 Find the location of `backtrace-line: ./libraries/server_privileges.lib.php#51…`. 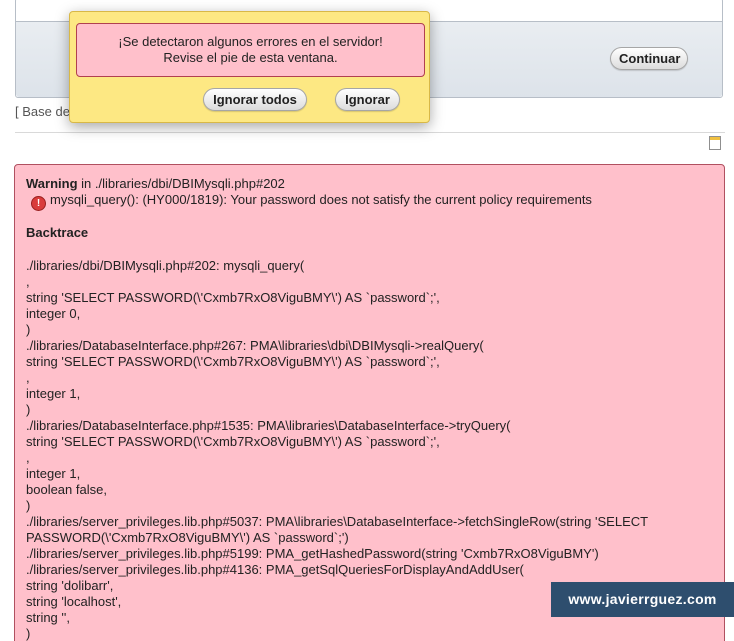

backtrace-line: ./libraries/server_privileges.lib.php#51… is located at coordinates (312, 553).